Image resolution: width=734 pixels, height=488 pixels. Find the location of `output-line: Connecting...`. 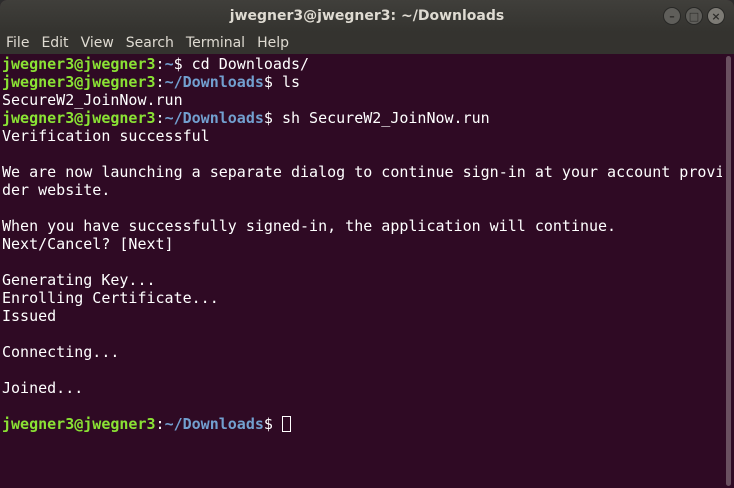

output-line: Connecting... is located at coordinates (61, 352).